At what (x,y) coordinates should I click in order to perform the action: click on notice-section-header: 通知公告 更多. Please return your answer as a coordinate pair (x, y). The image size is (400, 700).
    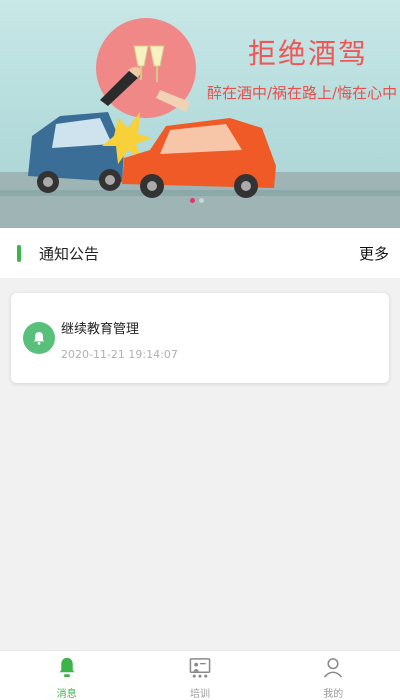
    Looking at the image, I should click on (200, 253).